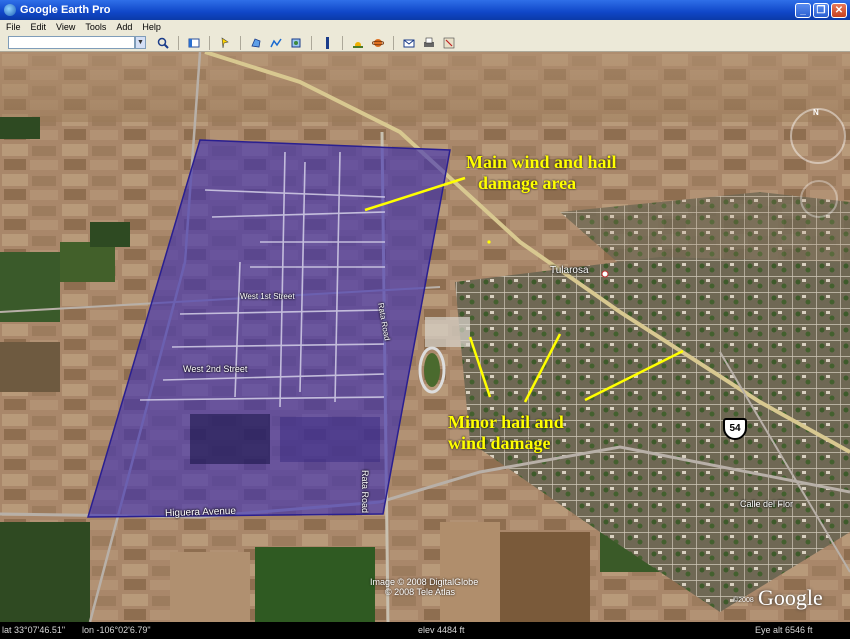 This screenshot has width=850, height=639. What do you see at coordinates (569, 270) in the screenshot?
I see `town-label-tularosa: Tularosa` at bounding box center [569, 270].